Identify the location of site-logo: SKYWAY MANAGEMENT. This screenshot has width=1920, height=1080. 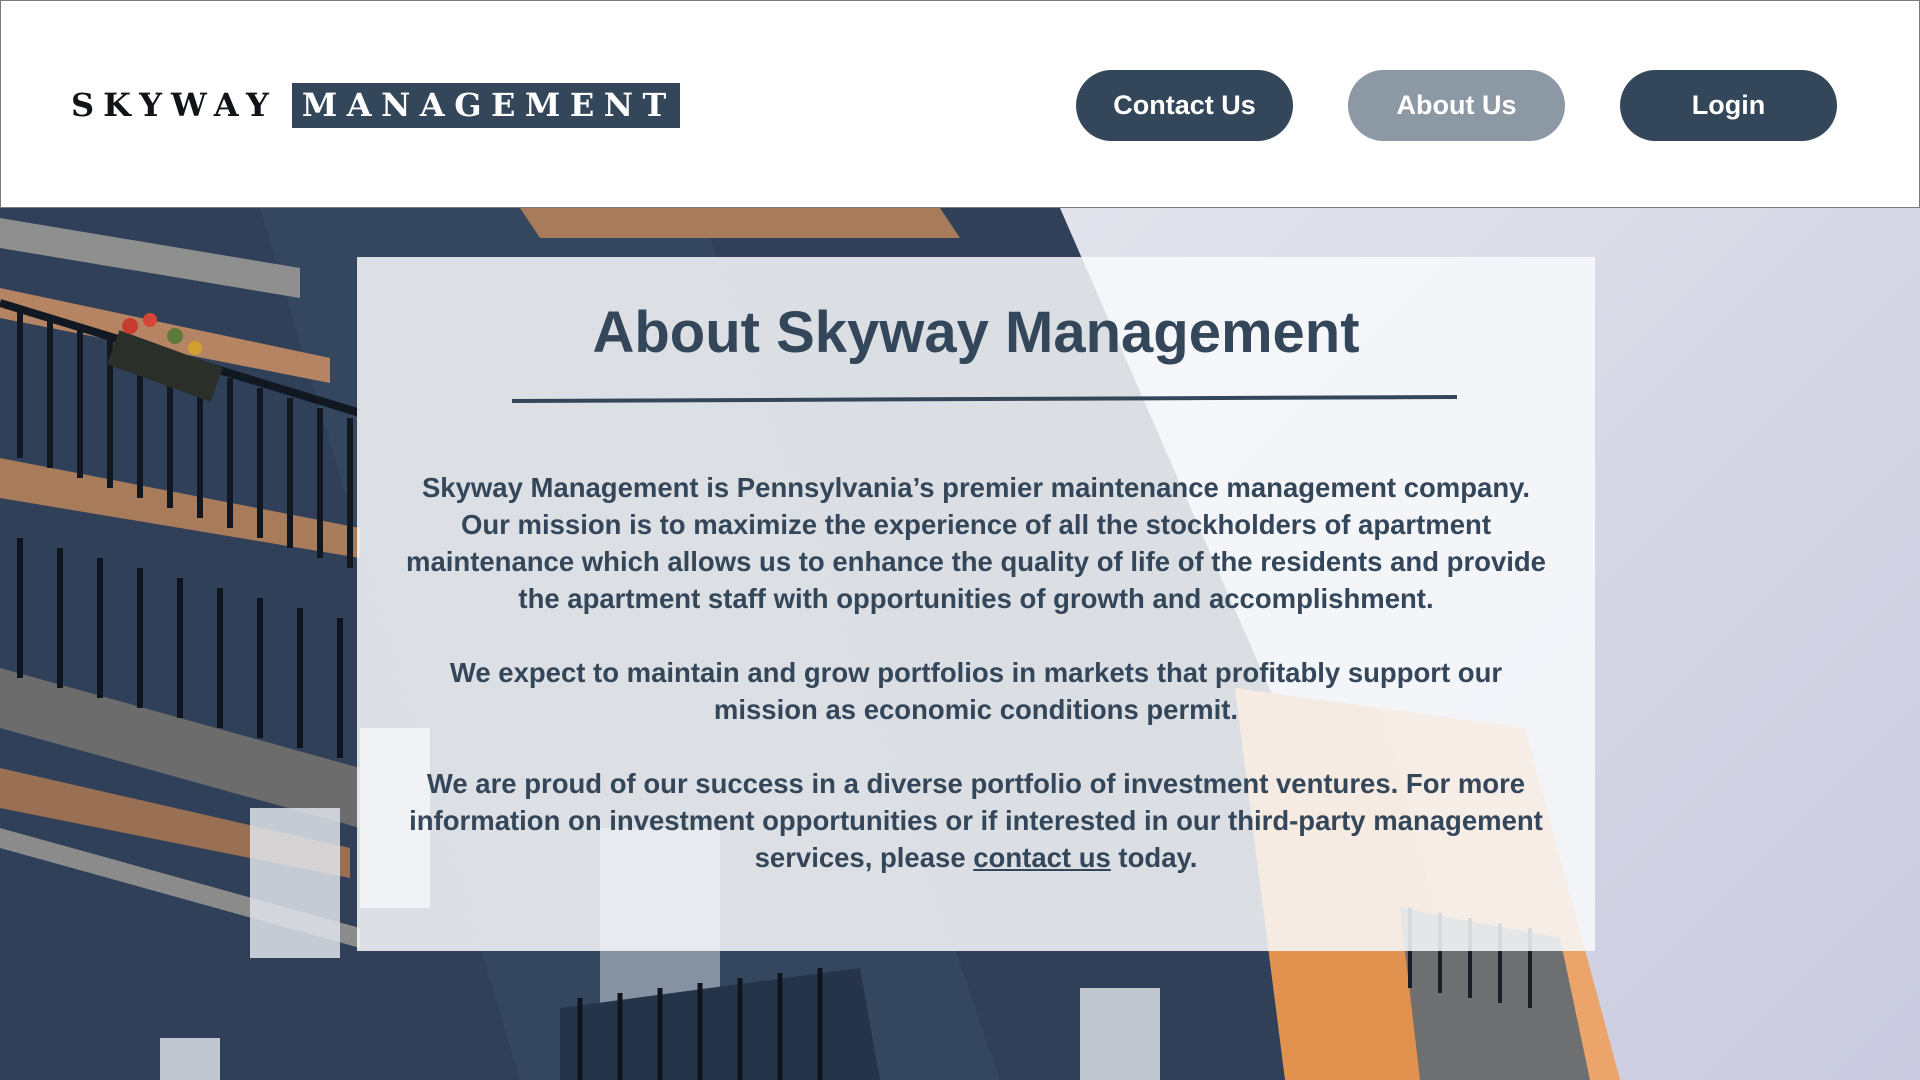
(375, 105).